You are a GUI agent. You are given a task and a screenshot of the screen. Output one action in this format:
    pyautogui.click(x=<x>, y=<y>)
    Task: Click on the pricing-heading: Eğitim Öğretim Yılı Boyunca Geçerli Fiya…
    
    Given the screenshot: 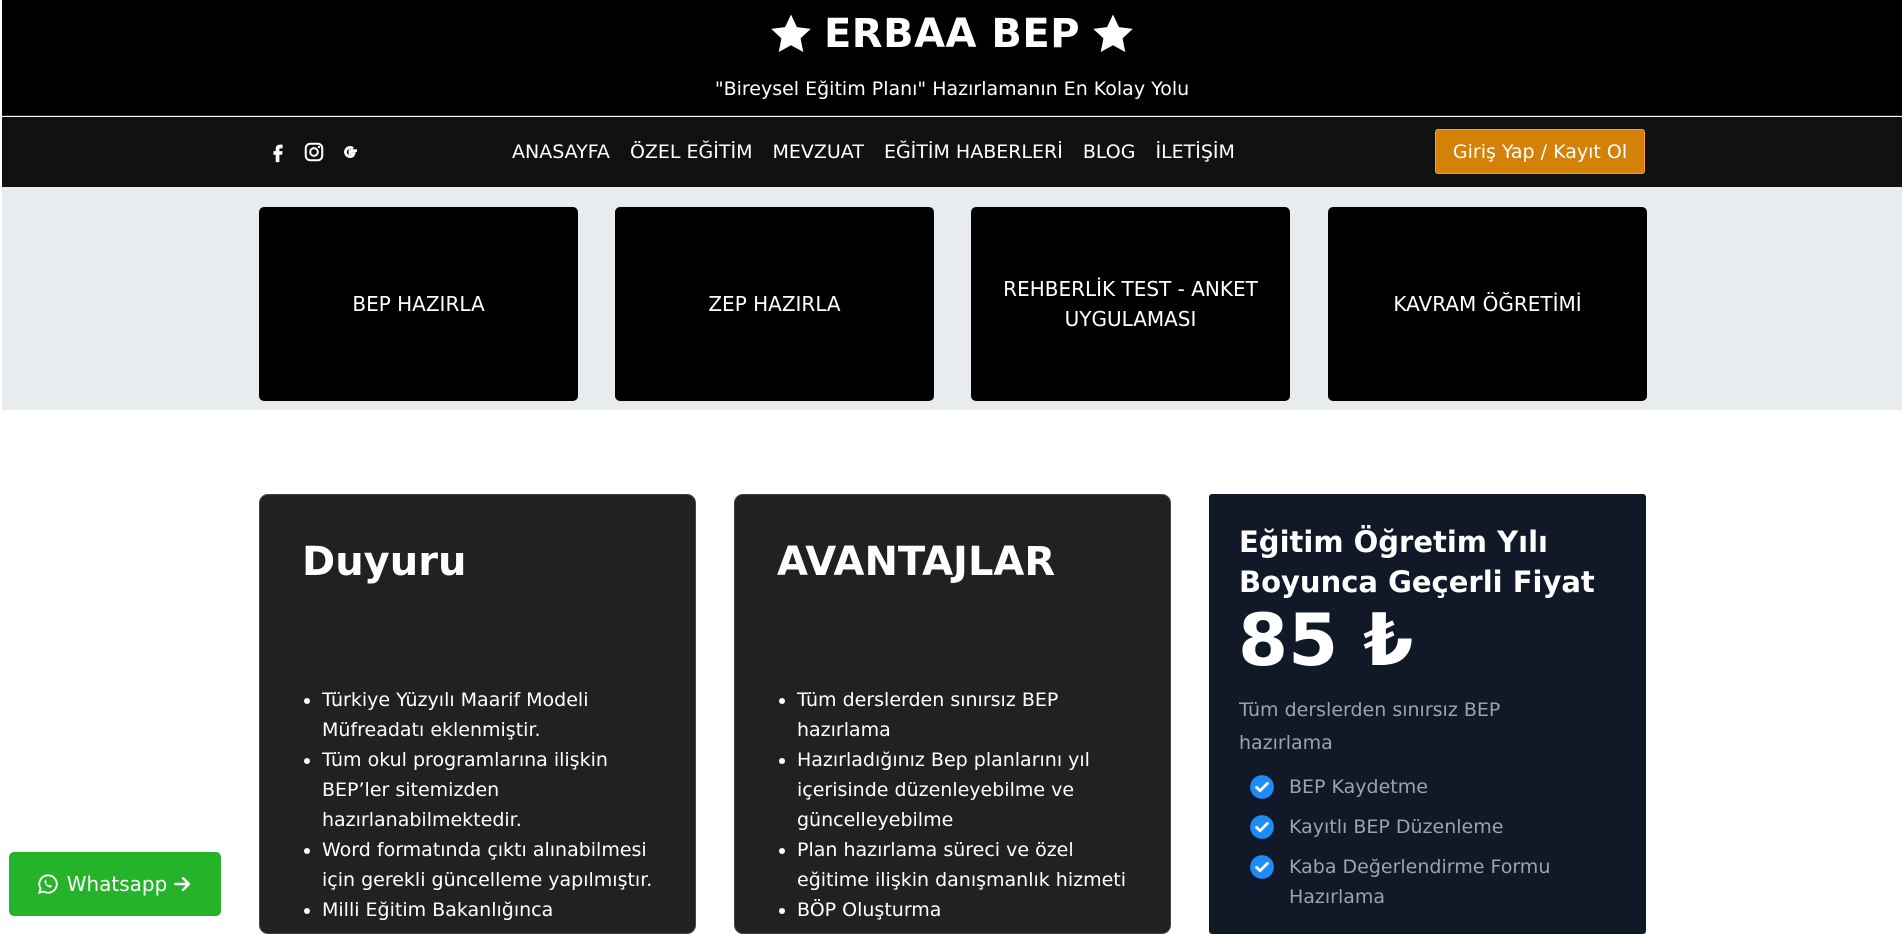 What is the action you would take?
    pyautogui.click(x=1417, y=562)
    